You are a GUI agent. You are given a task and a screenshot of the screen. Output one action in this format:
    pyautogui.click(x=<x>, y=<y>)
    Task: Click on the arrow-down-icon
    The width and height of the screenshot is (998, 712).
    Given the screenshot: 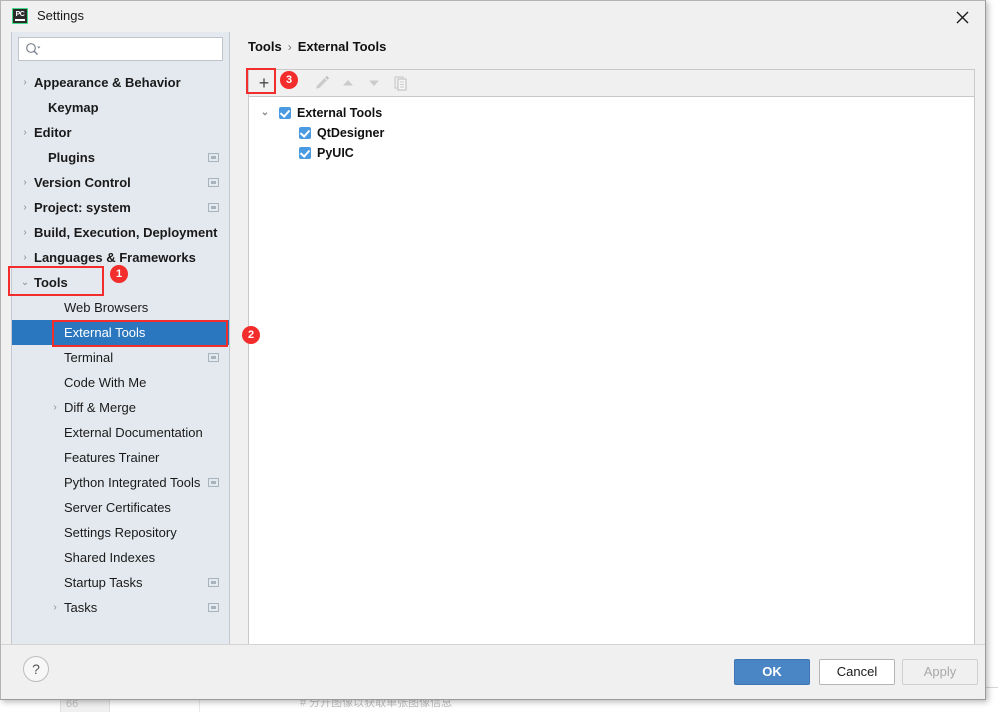 What is the action you would take?
    pyautogui.click(x=374, y=83)
    